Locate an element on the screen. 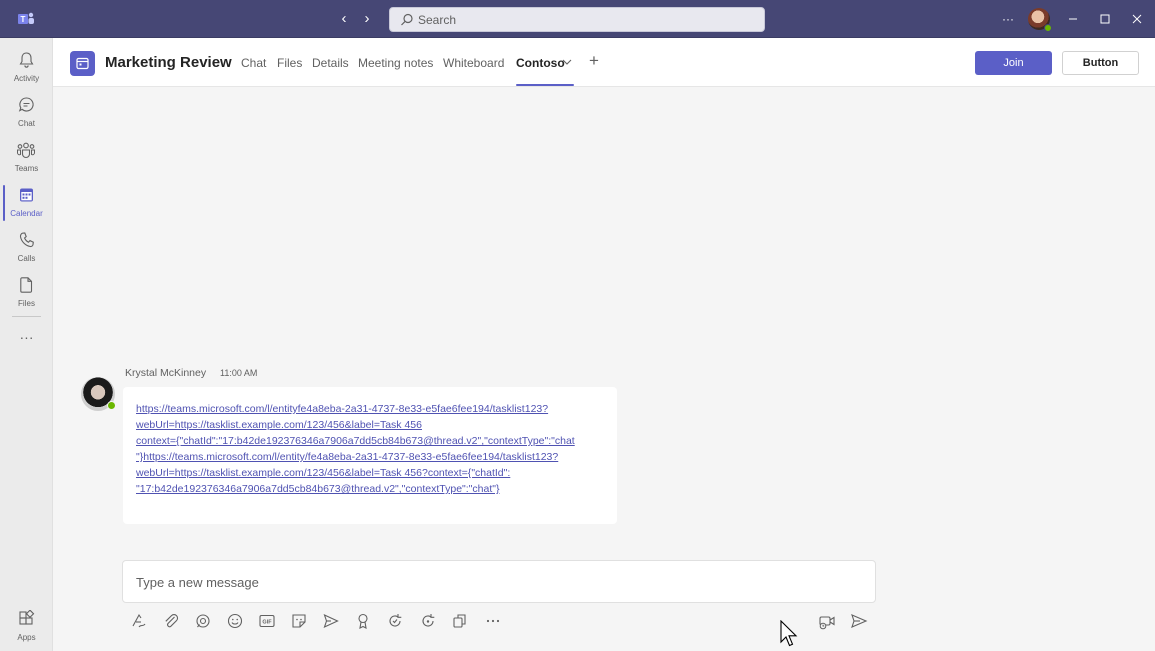 The image size is (1155, 651). apps-extension-icon is located at coordinates (460, 621).